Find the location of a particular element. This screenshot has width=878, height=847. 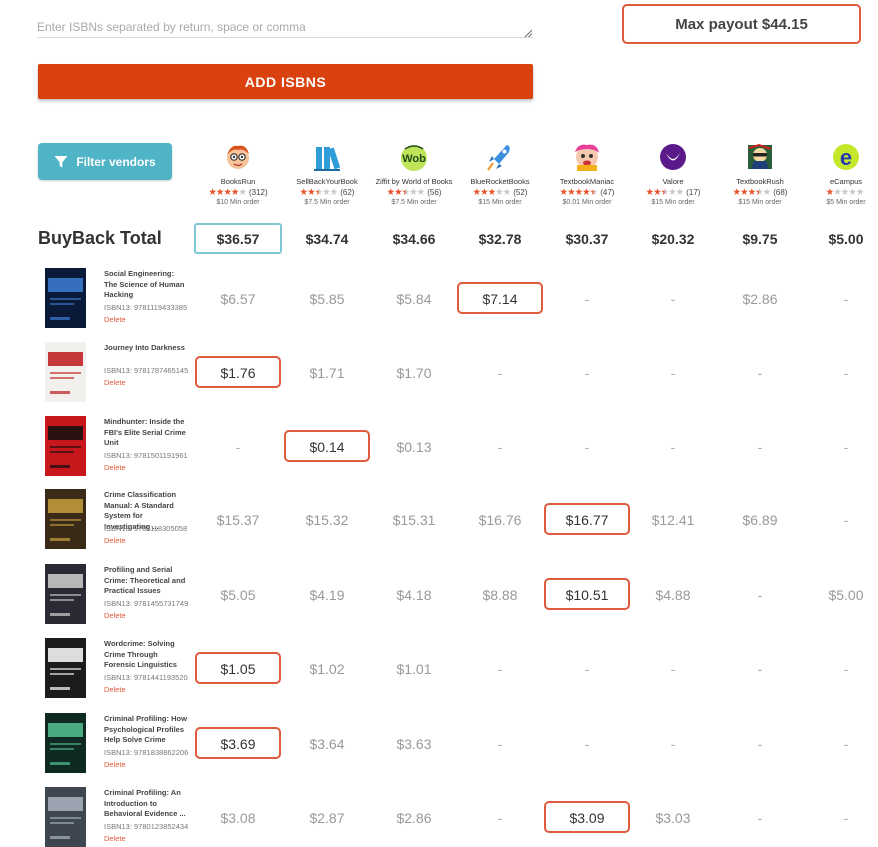

price-cell: $0.13 is located at coordinates (414, 446).